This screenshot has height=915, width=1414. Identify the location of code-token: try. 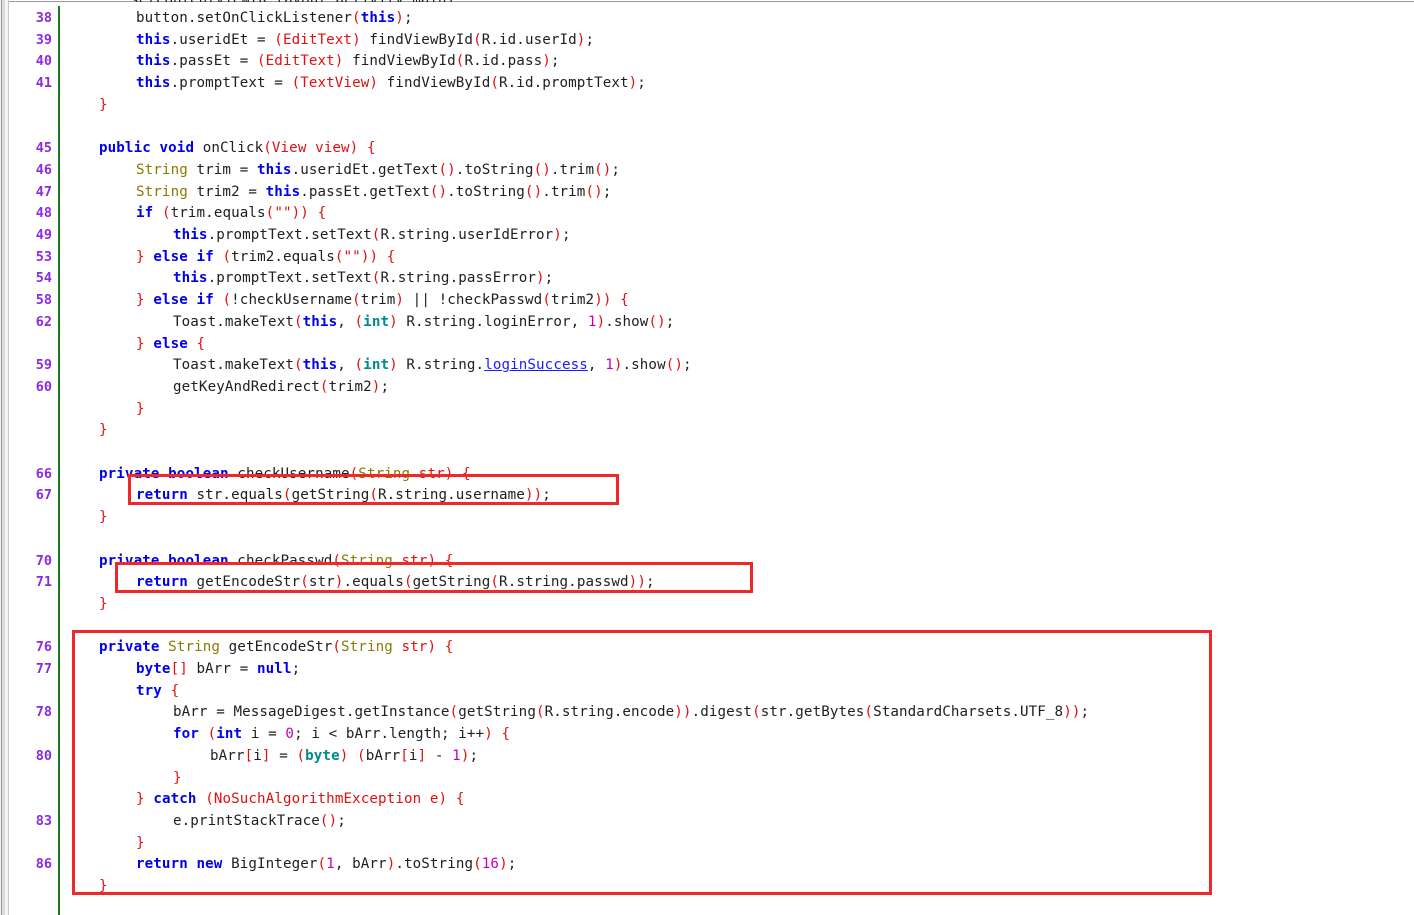
(149, 690).